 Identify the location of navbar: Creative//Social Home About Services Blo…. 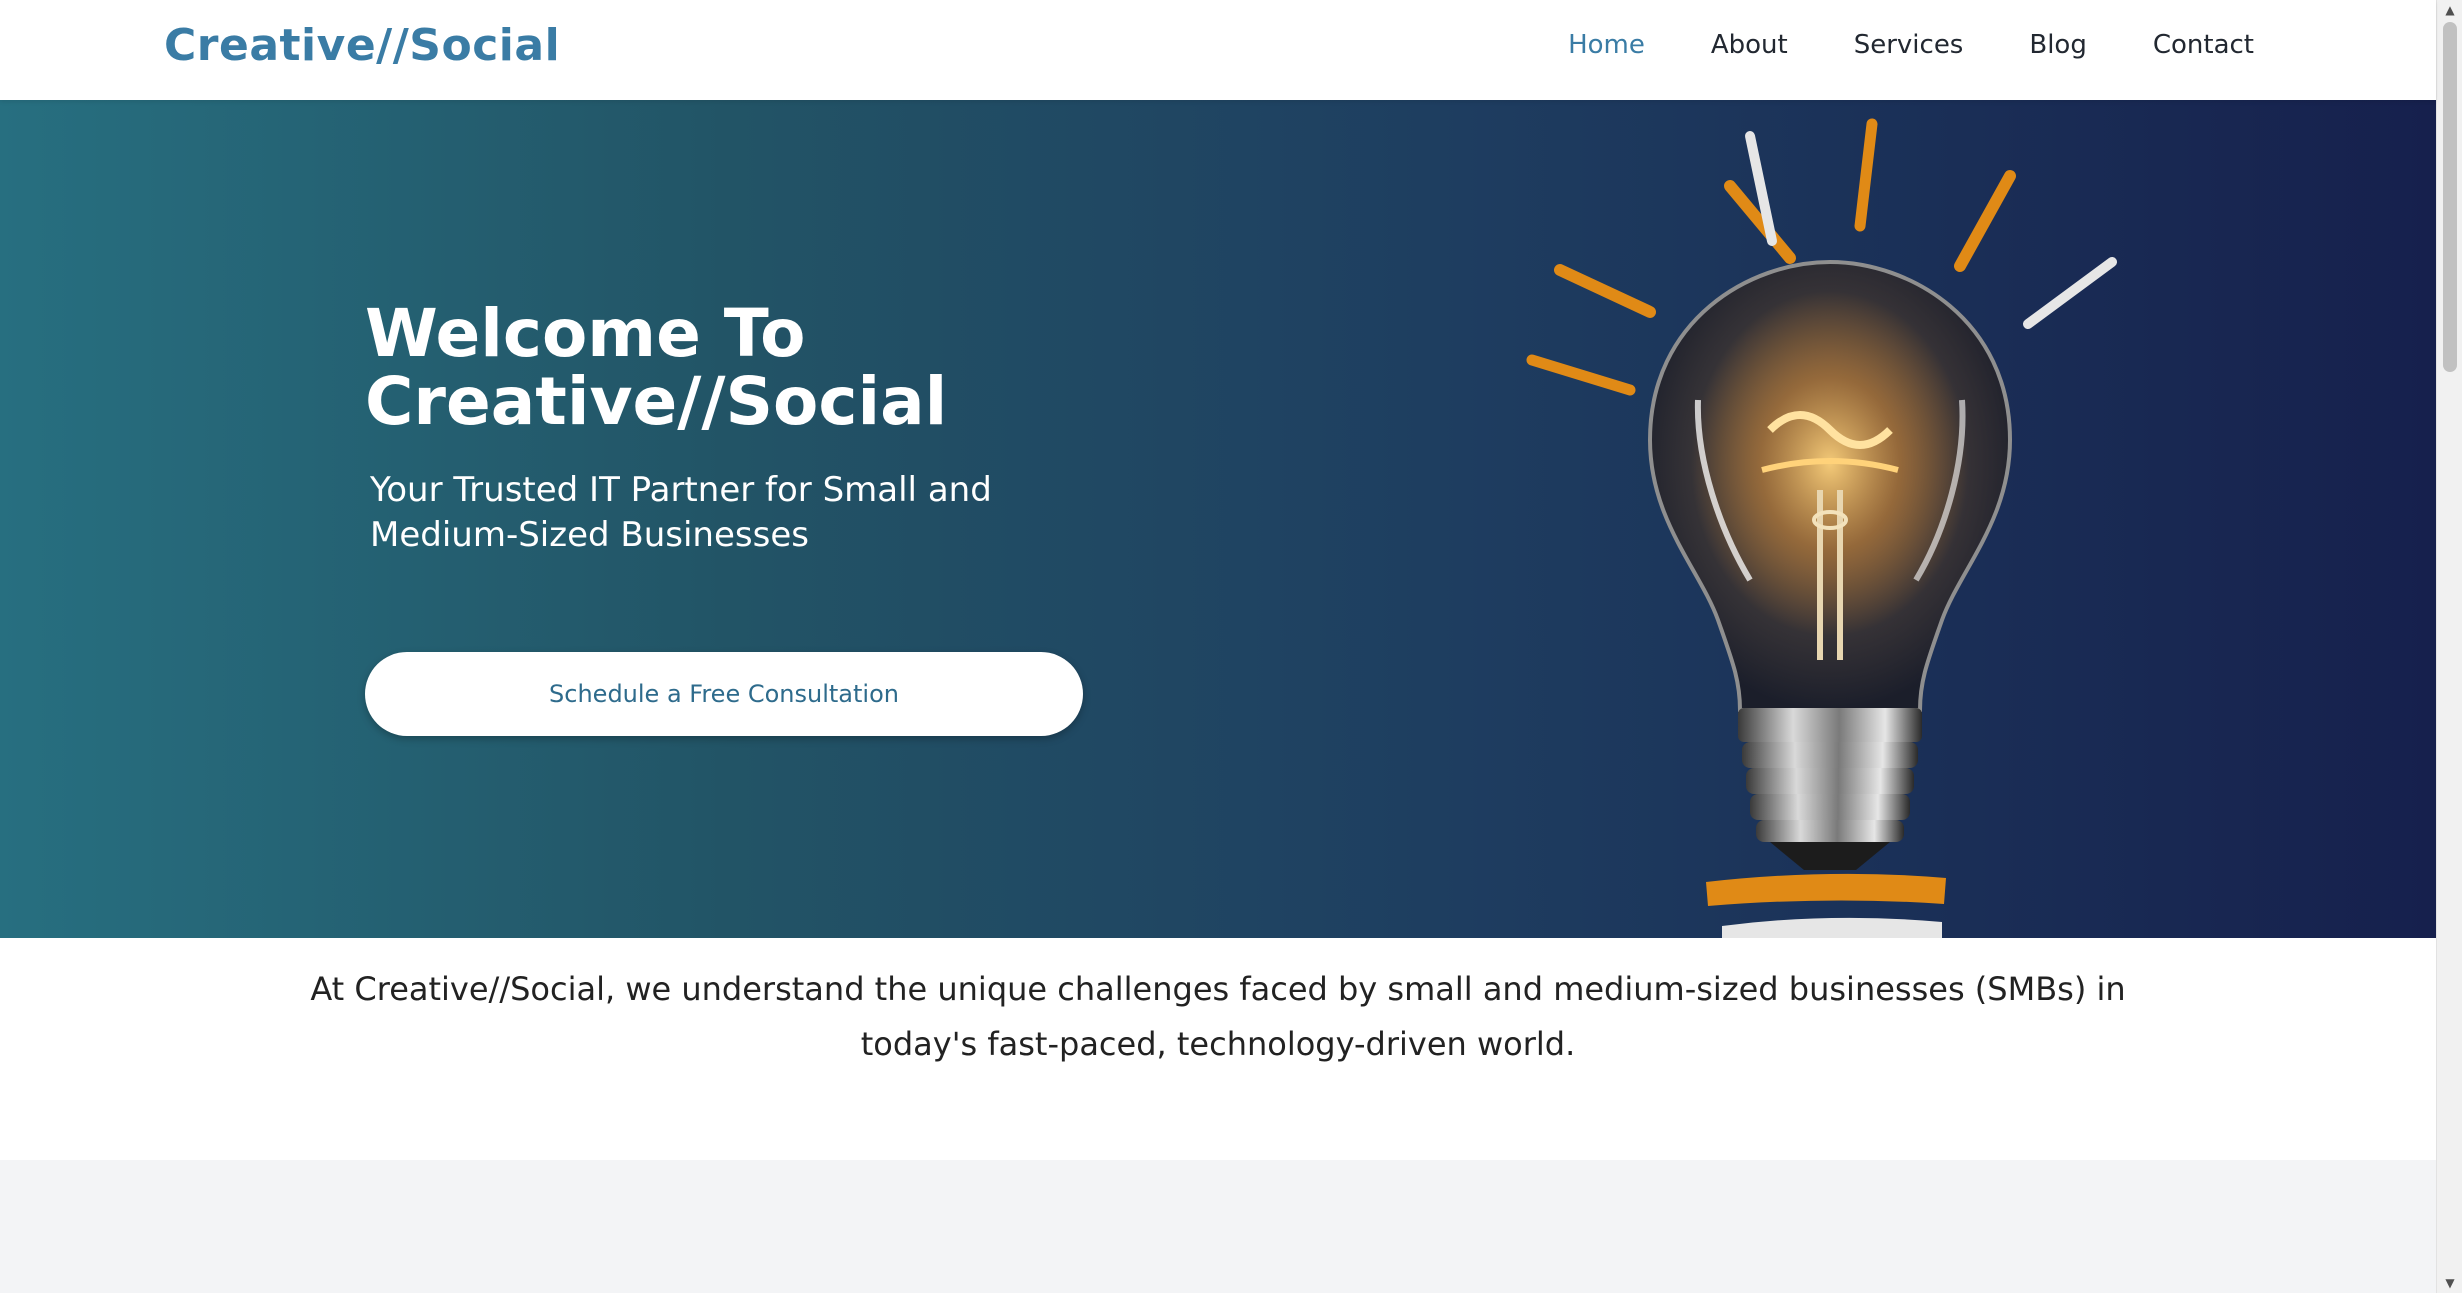
(1218, 50).